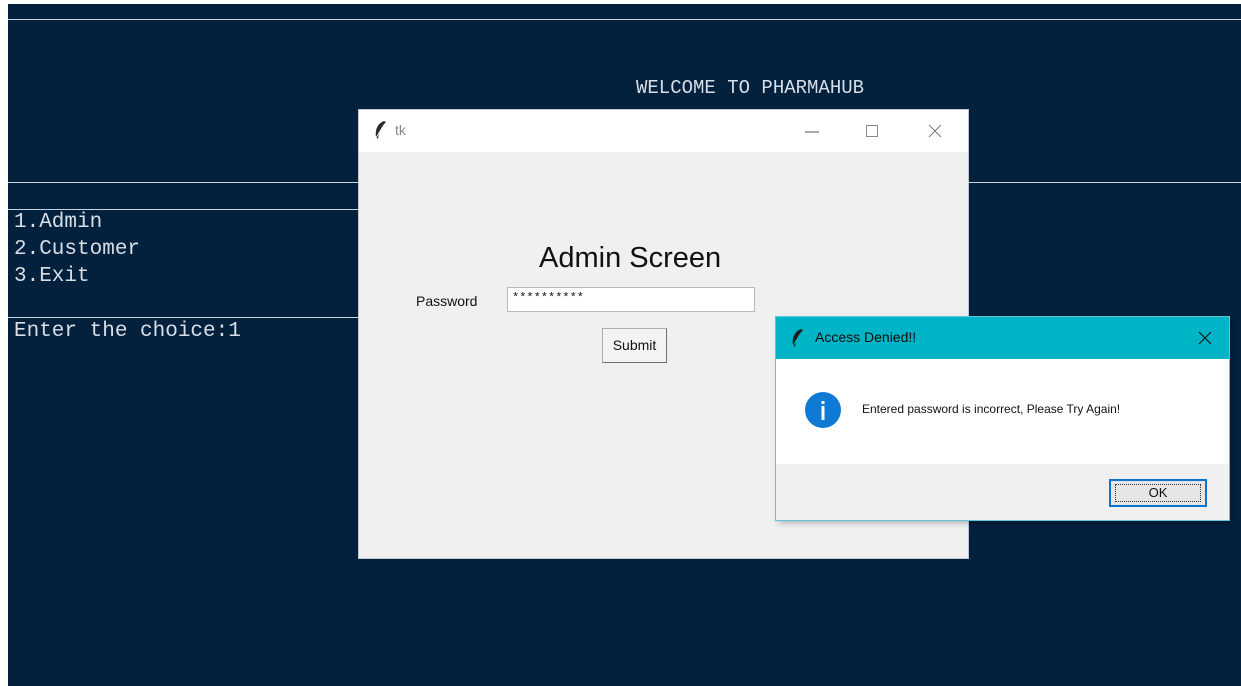 The height and width of the screenshot is (686, 1241). What do you see at coordinates (750, 88) in the screenshot?
I see `welcome-banner: WELCOME TO PHARMAHUB` at bounding box center [750, 88].